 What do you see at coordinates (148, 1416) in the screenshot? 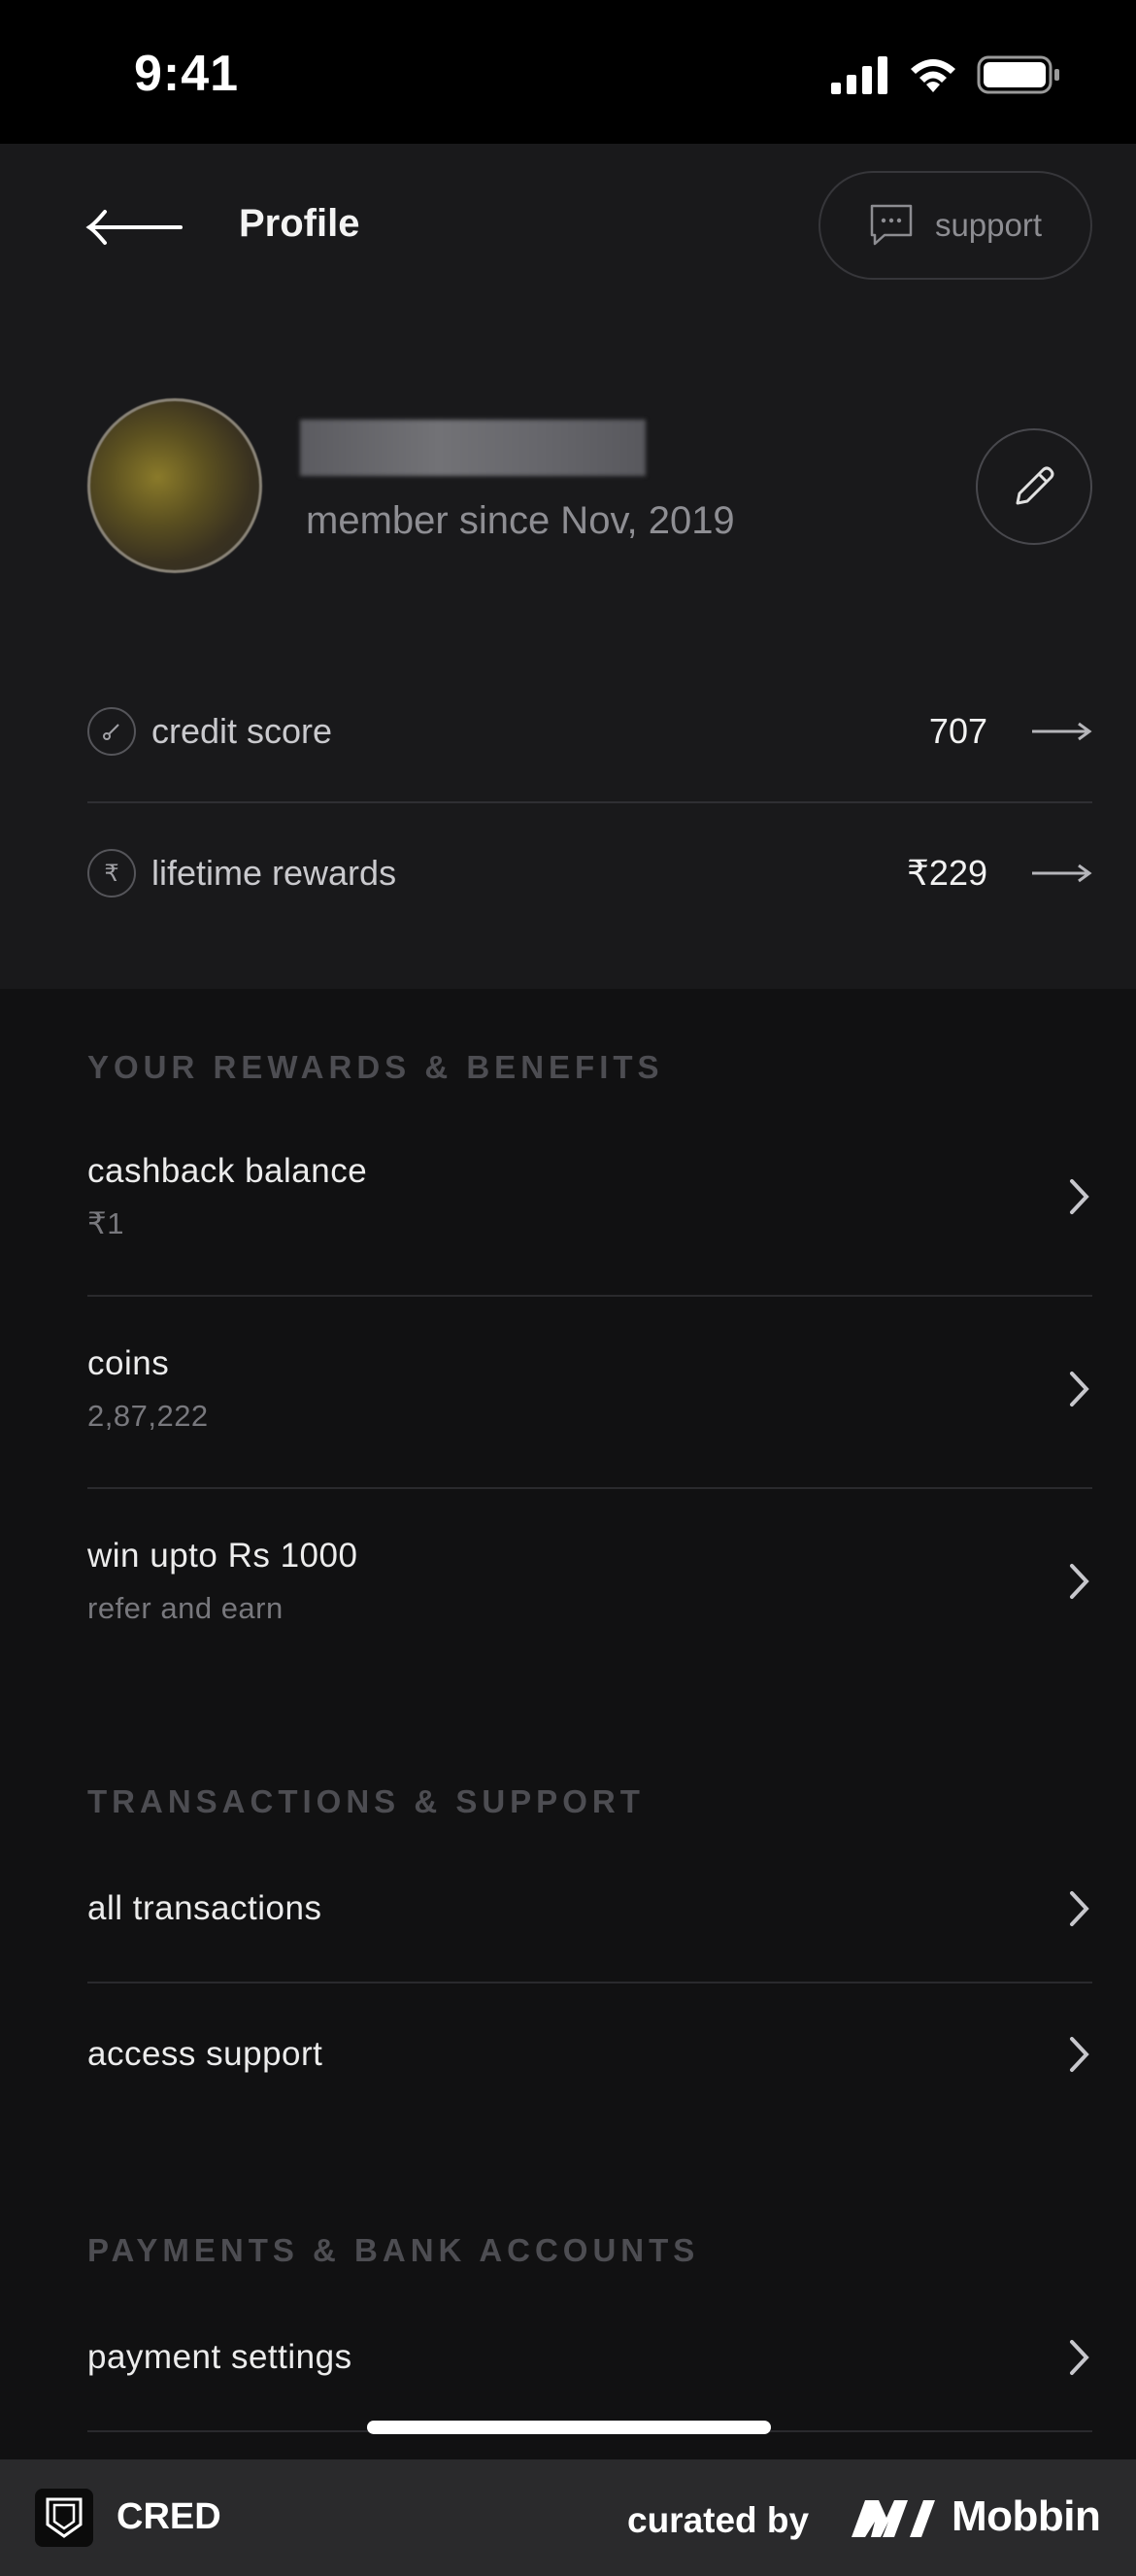
I see `list-item-subtitle: 2,87,222` at bounding box center [148, 1416].